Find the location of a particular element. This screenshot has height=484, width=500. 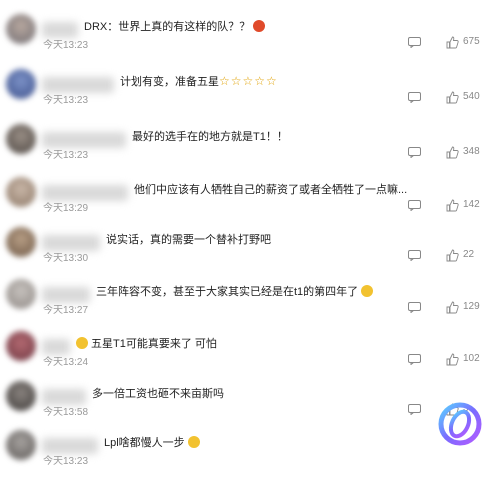

comment-time: 今天13:27 is located at coordinates (66, 310).